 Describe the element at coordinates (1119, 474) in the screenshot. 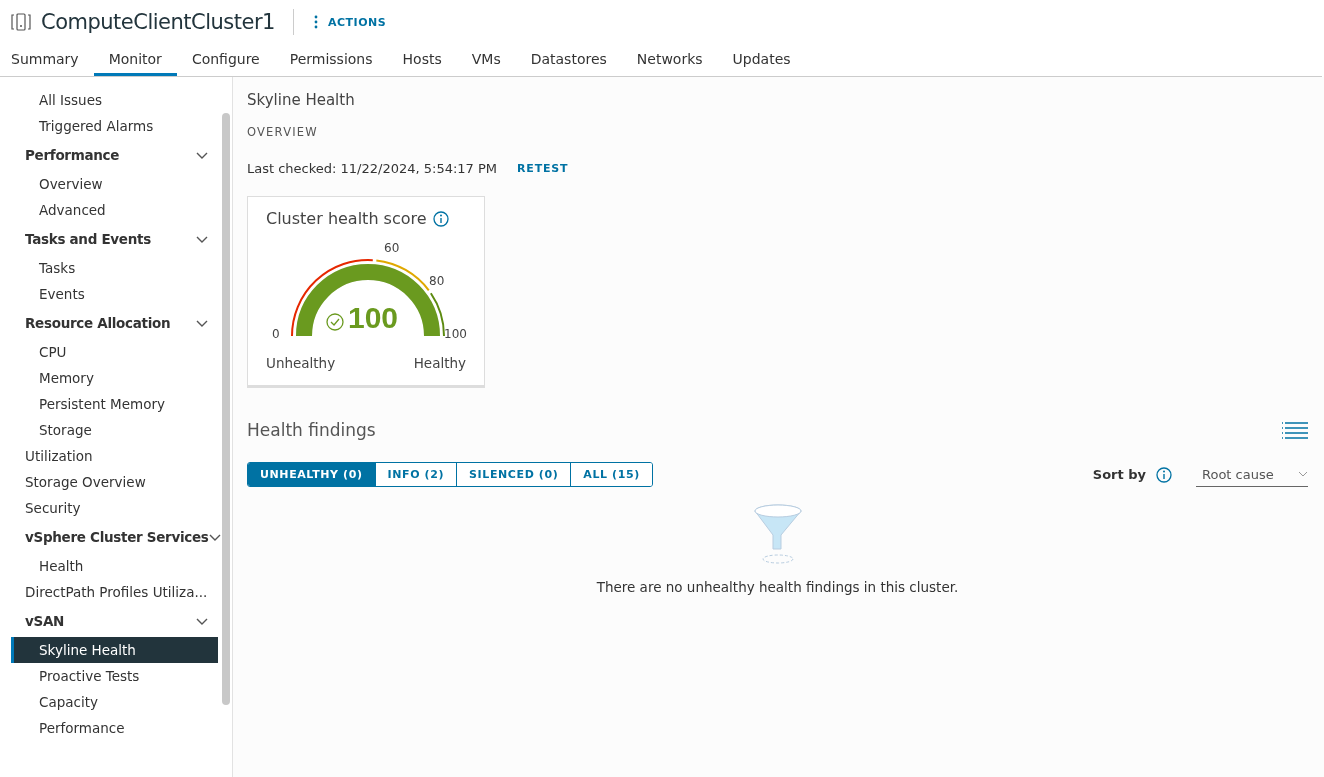

I see `sort-label: Sort by` at that location.